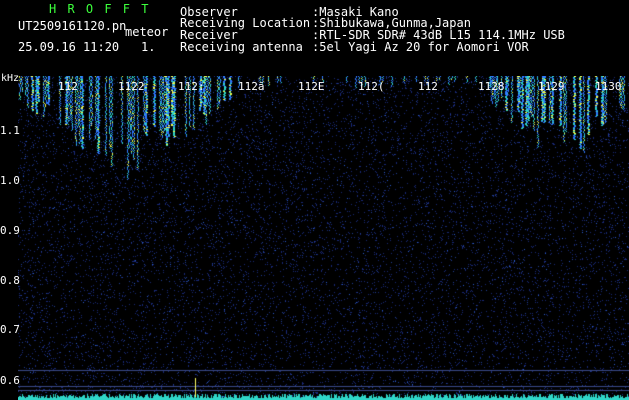 Image resolution: width=629 pixels, height=400 pixels. What do you see at coordinates (491, 86) in the screenshot?
I see `x-tick-label: 1128` at bounding box center [491, 86].